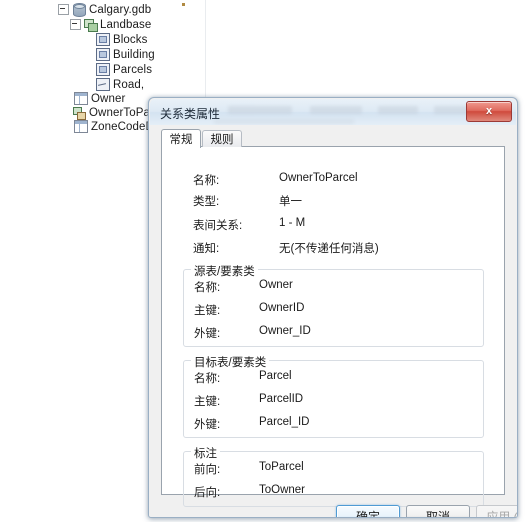 The image size is (526, 522). What do you see at coordinates (285, 331) in the screenshot?
I see `field-value: Owner_ID` at bounding box center [285, 331].